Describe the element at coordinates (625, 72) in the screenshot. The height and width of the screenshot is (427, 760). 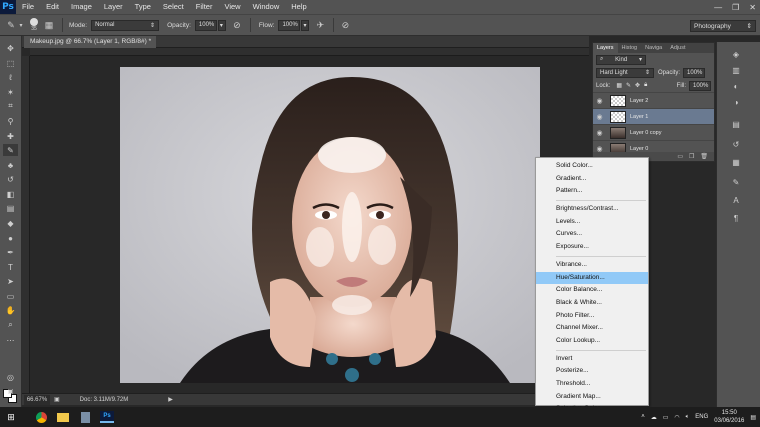
I see `blend-mode-select: Hard Light ⇕` at that location.